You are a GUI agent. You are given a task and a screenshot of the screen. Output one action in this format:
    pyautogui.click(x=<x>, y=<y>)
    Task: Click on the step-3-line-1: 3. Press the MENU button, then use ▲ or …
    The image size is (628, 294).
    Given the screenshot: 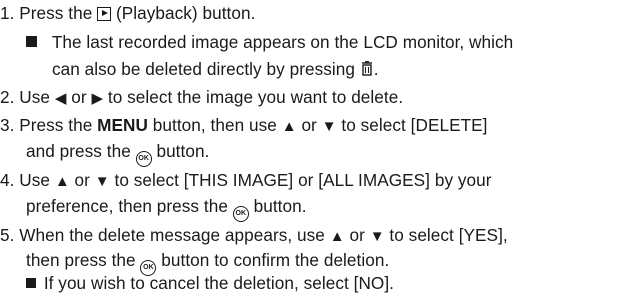 What is the action you would take?
    pyautogui.click(x=244, y=126)
    